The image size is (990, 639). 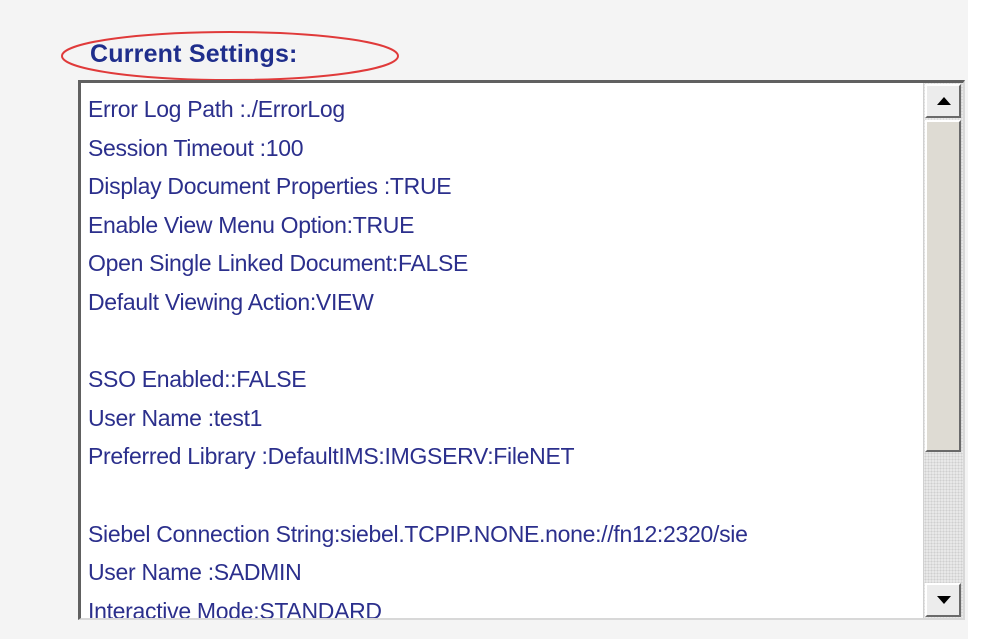 What do you see at coordinates (270, 186) in the screenshot?
I see `setting-line-display-document-properties: Display Document Properties :TRUE` at bounding box center [270, 186].